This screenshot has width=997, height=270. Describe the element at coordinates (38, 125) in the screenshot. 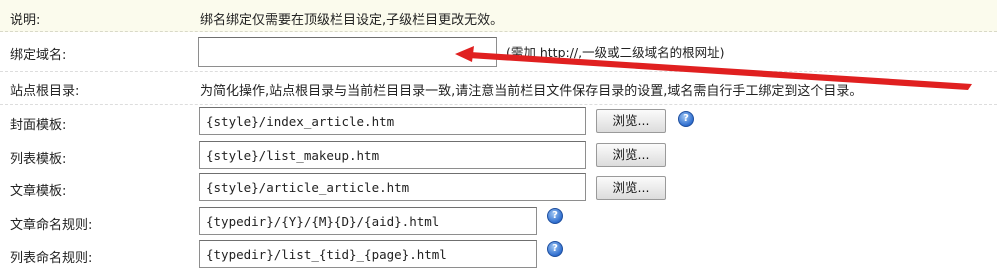

I see `cover-template-label: 封面模板:` at that location.